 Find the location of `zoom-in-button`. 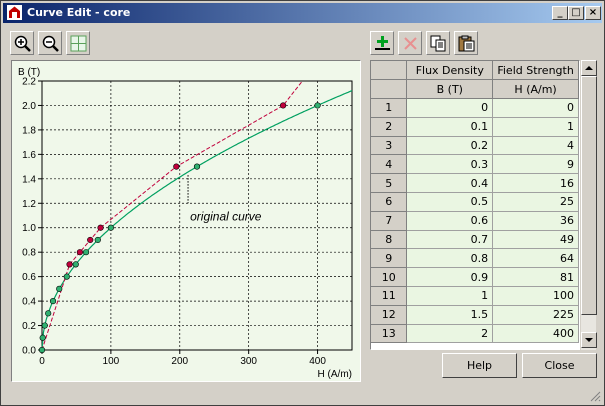

zoom-in-button is located at coordinates (22, 43).